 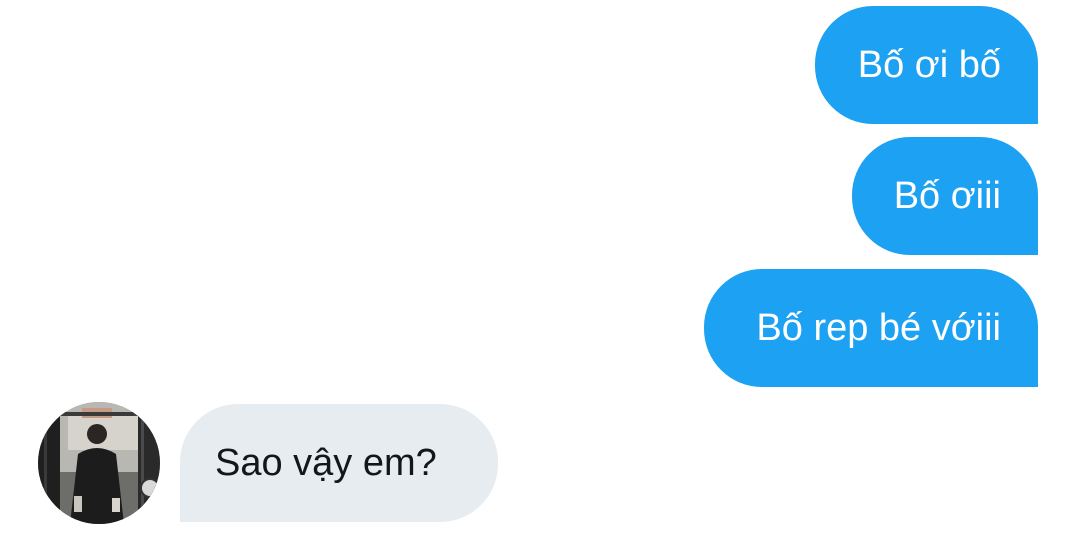 I want to click on outgoing-message-bubble: Bố ơiii, so click(x=945, y=196).